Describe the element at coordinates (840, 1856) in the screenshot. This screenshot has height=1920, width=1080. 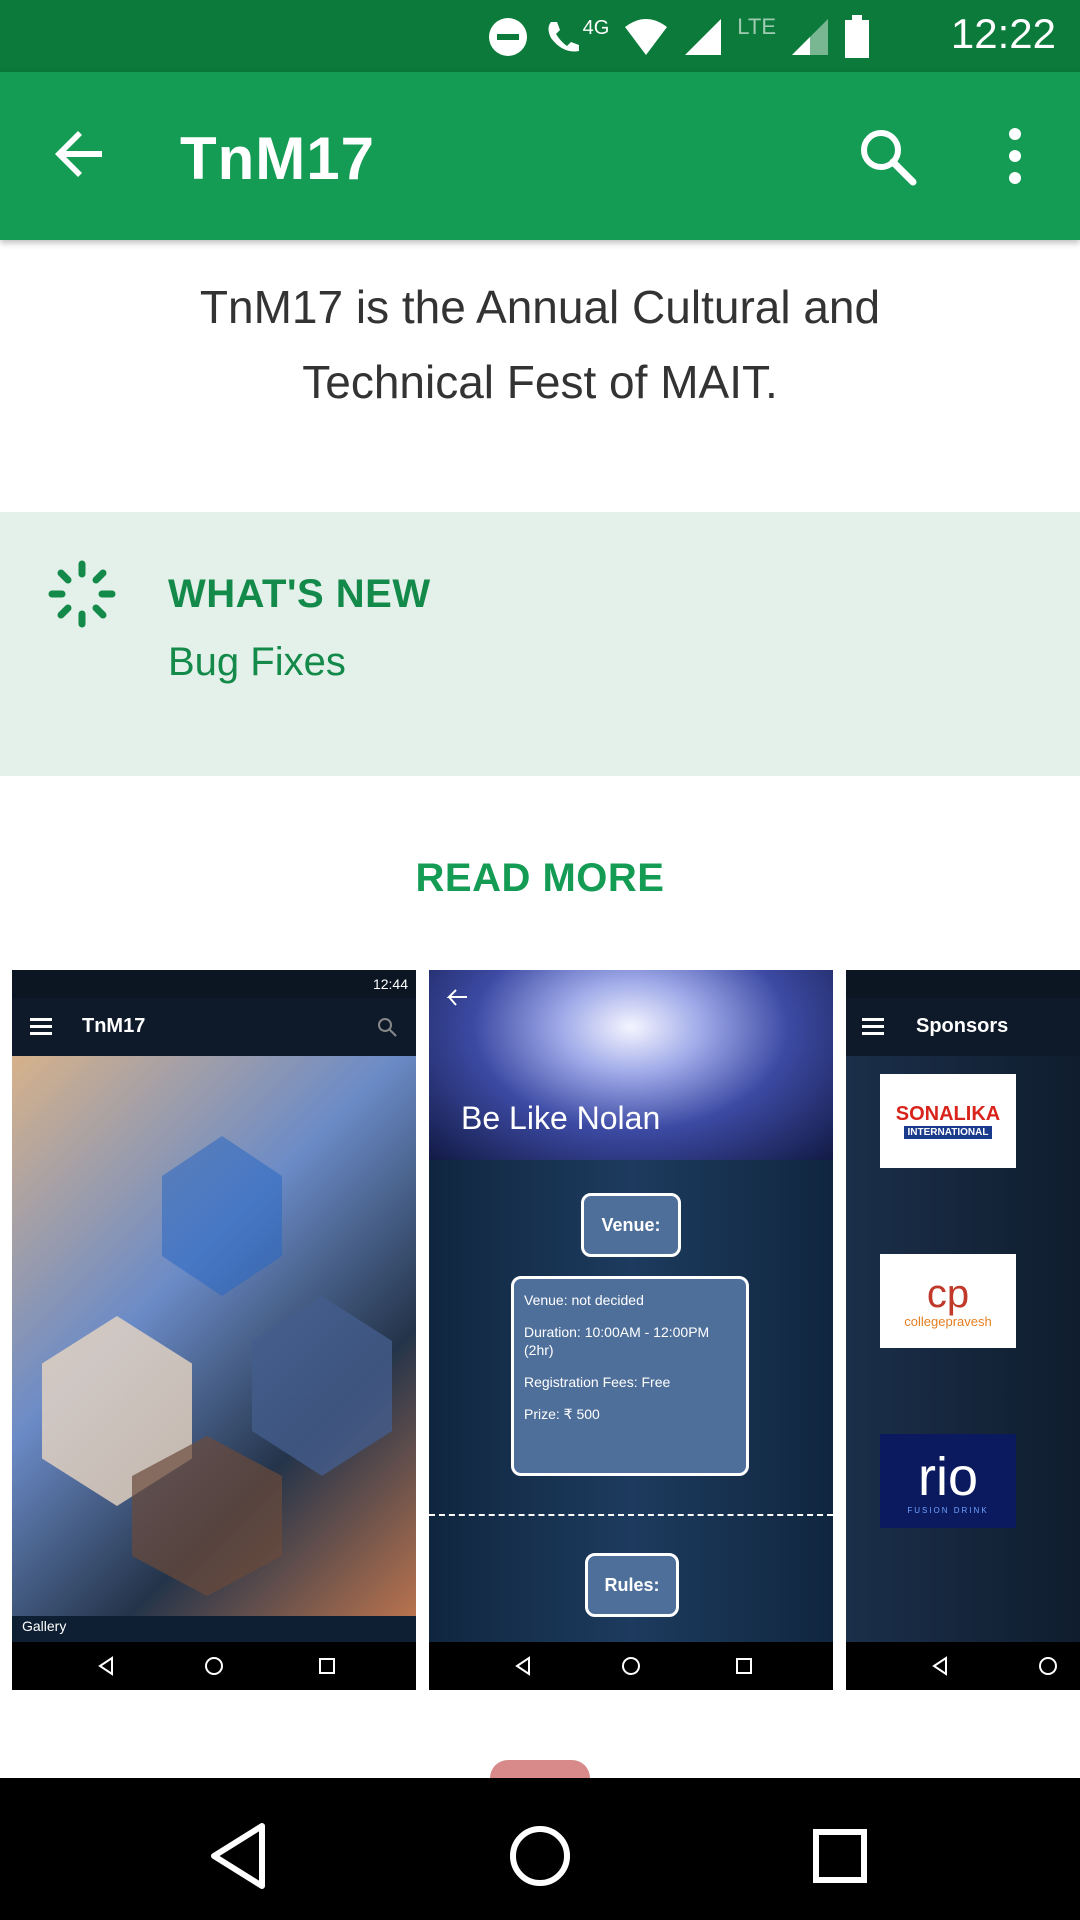
I see `nav-recents-icon` at that location.